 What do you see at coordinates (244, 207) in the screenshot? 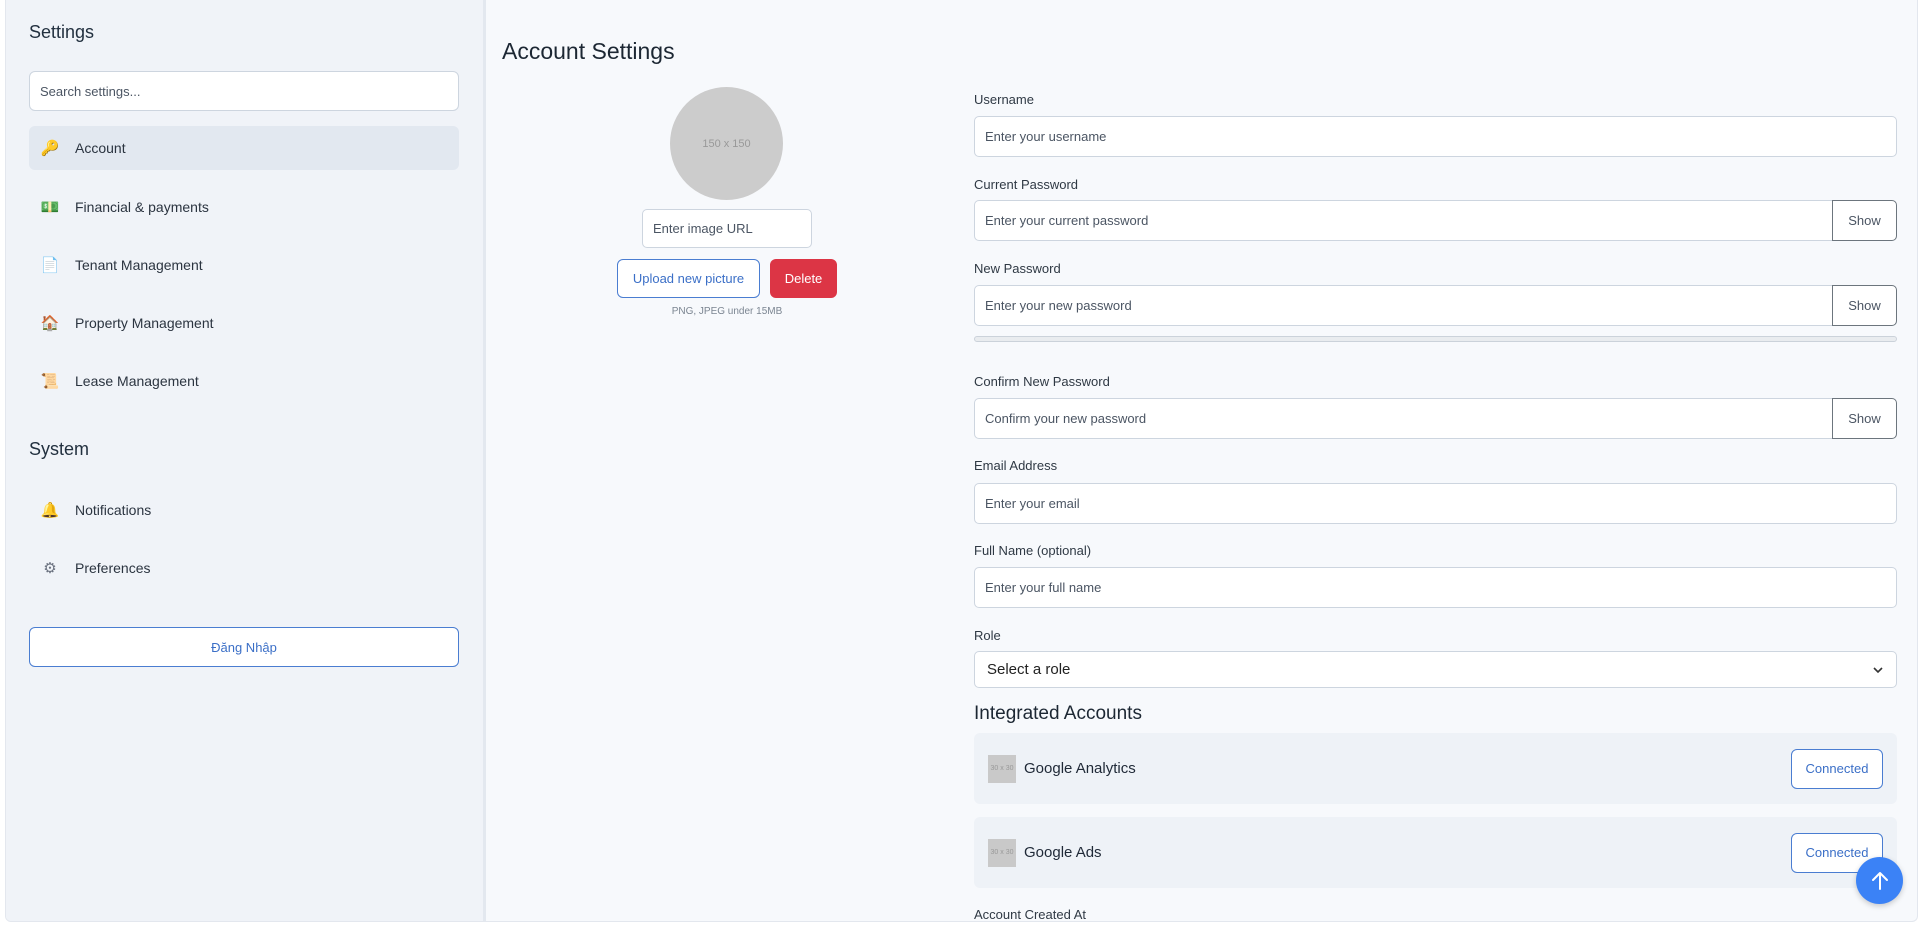
I see `sidebar-item-financial: 💵 Financial & payments` at bounding box center [244, 207].